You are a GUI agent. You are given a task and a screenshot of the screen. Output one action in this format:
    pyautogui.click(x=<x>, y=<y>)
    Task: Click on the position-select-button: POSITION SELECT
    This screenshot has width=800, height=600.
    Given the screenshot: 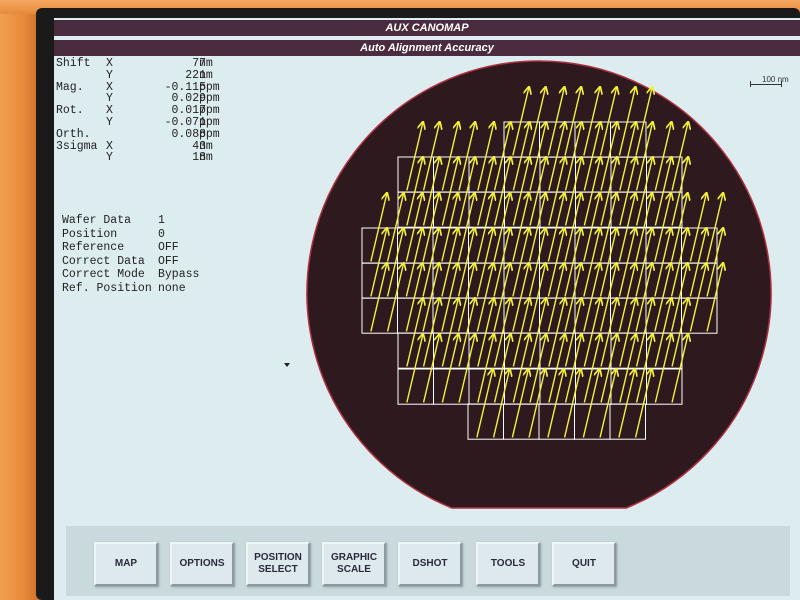 What is the action you would take?
    pyautogui.click(x=278, y=564)
    